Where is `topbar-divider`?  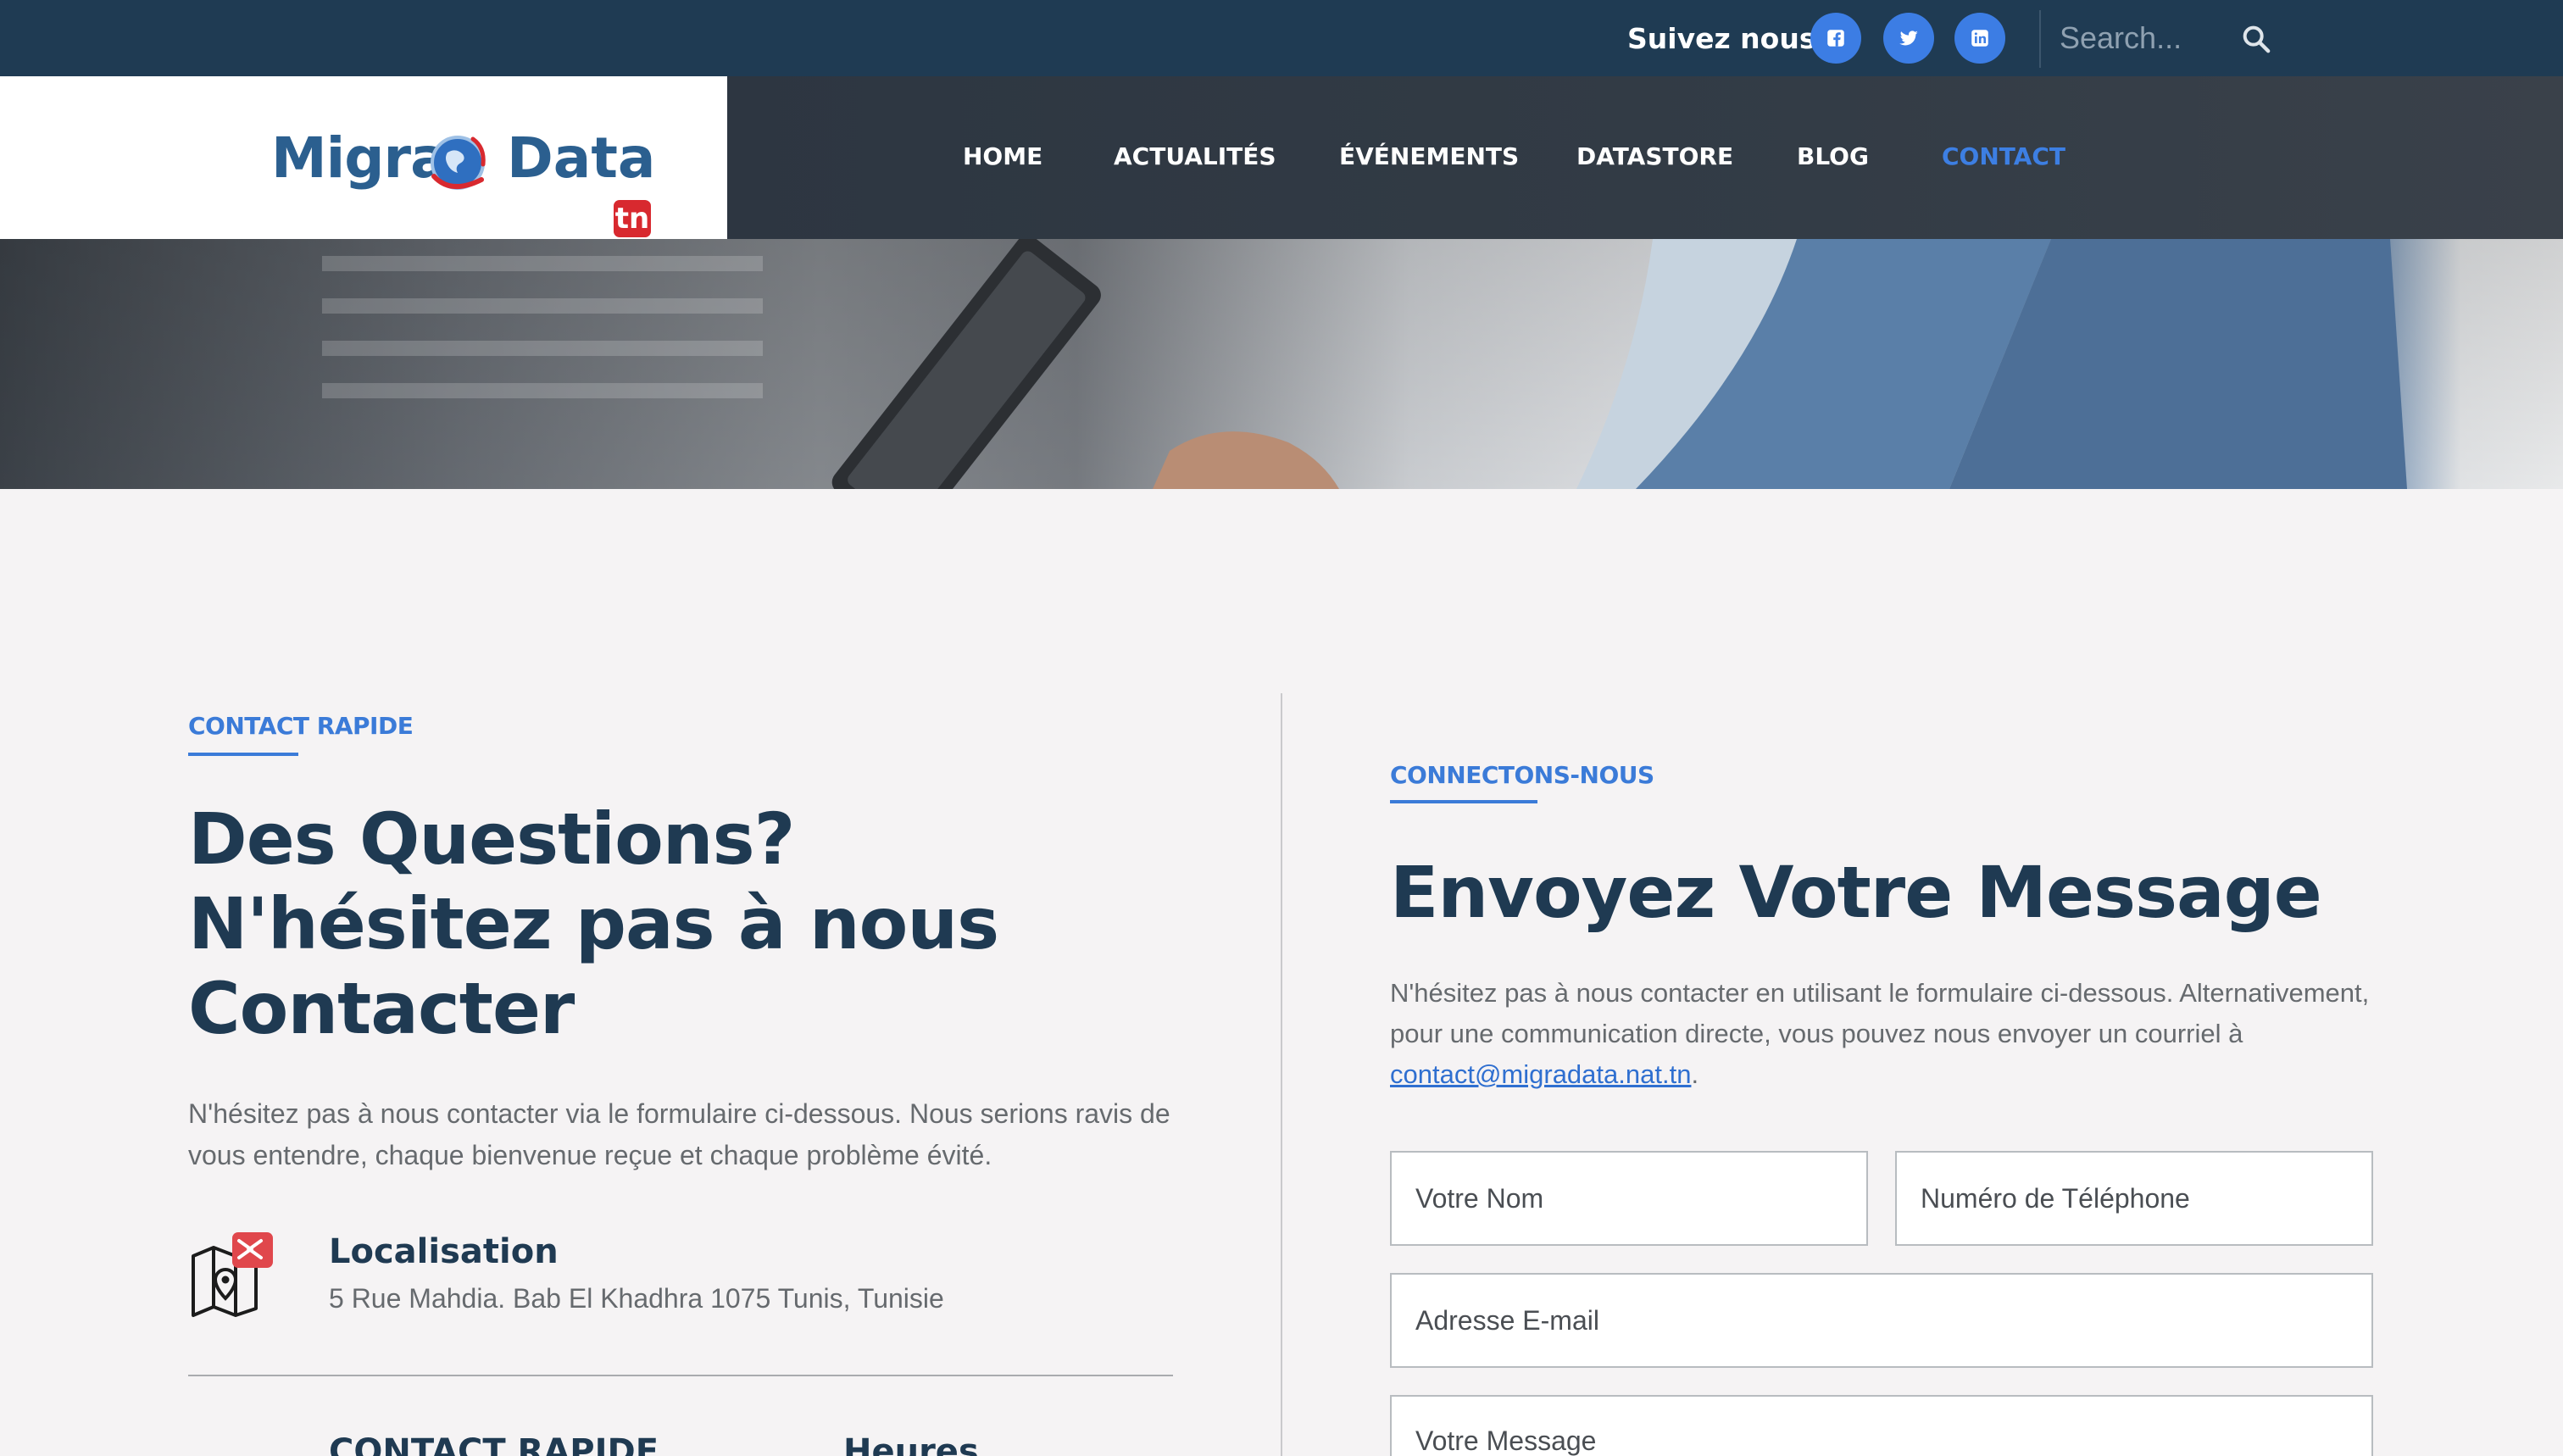
topbar-divider is located at coordinates (2040, 39).